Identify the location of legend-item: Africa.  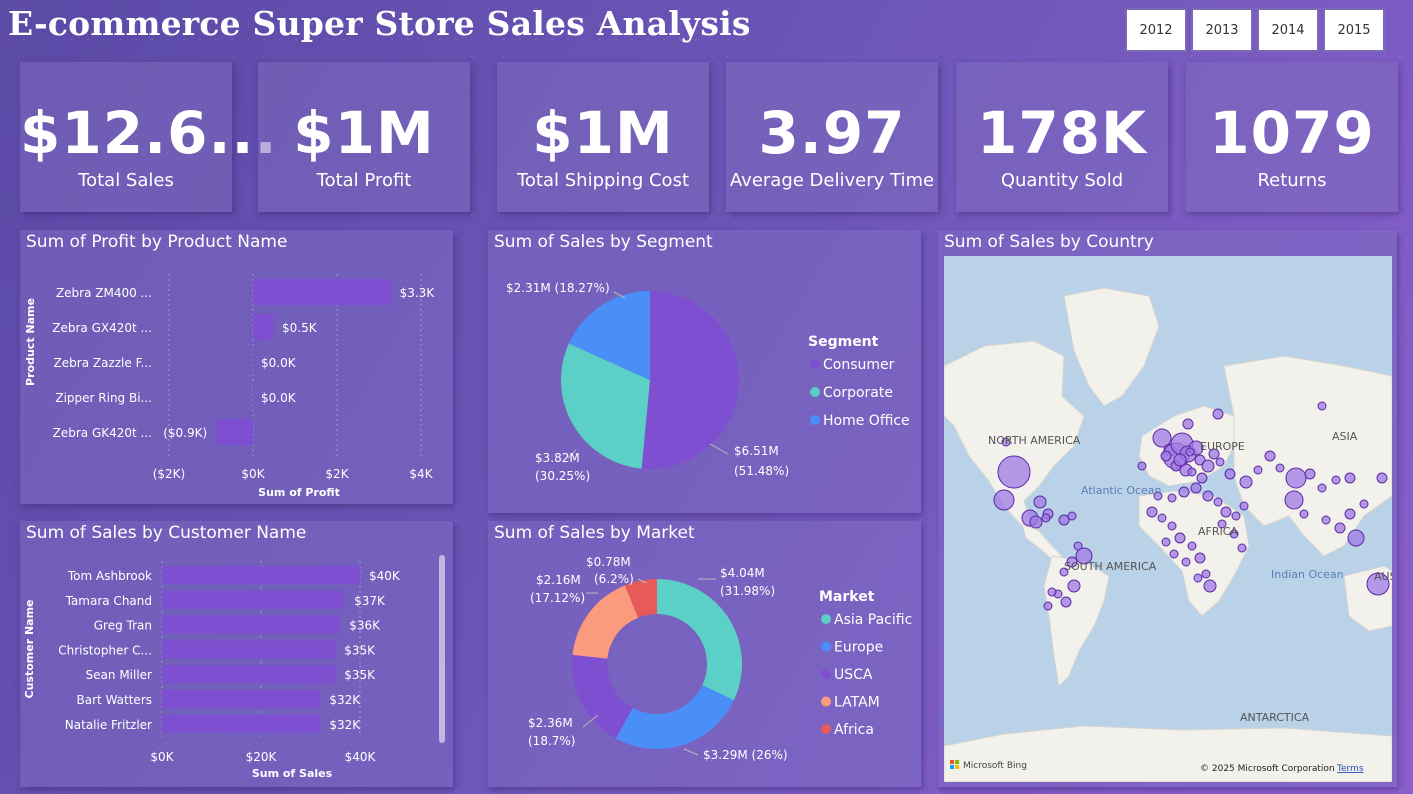
(854, 730).